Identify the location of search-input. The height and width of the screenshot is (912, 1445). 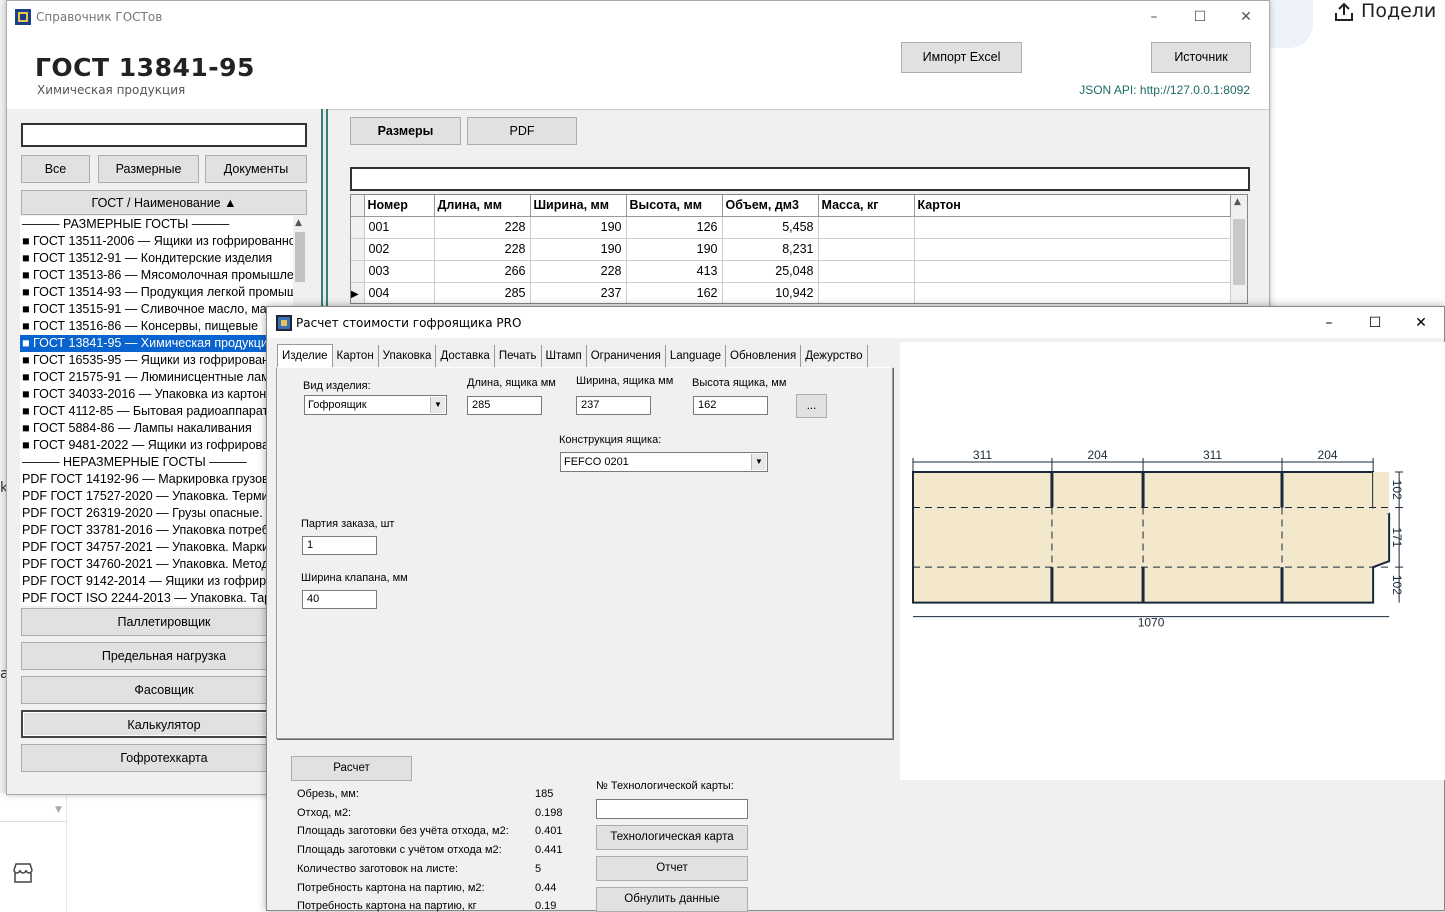
(164, 135).